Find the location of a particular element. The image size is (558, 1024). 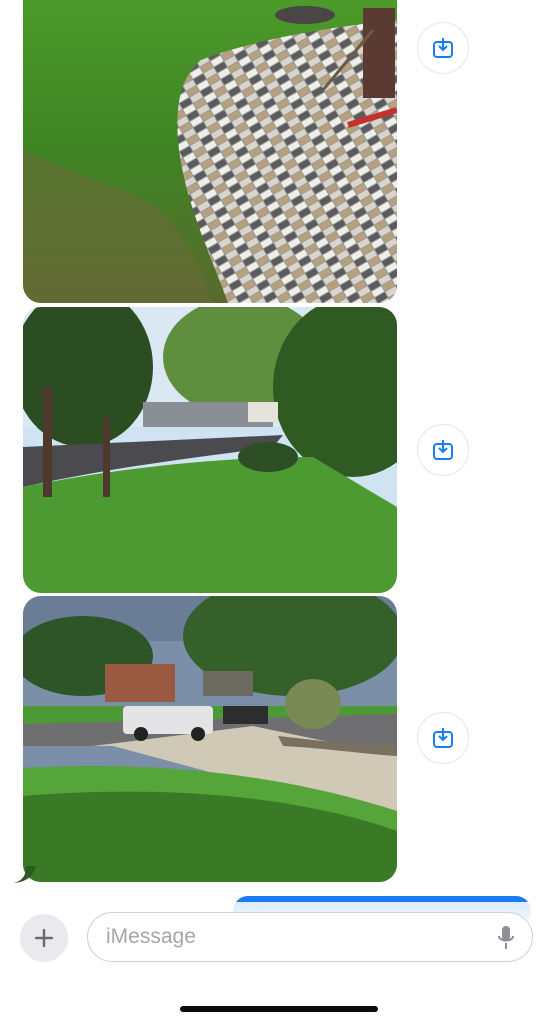

add-attachment-button is located at coordinates (44, 938).